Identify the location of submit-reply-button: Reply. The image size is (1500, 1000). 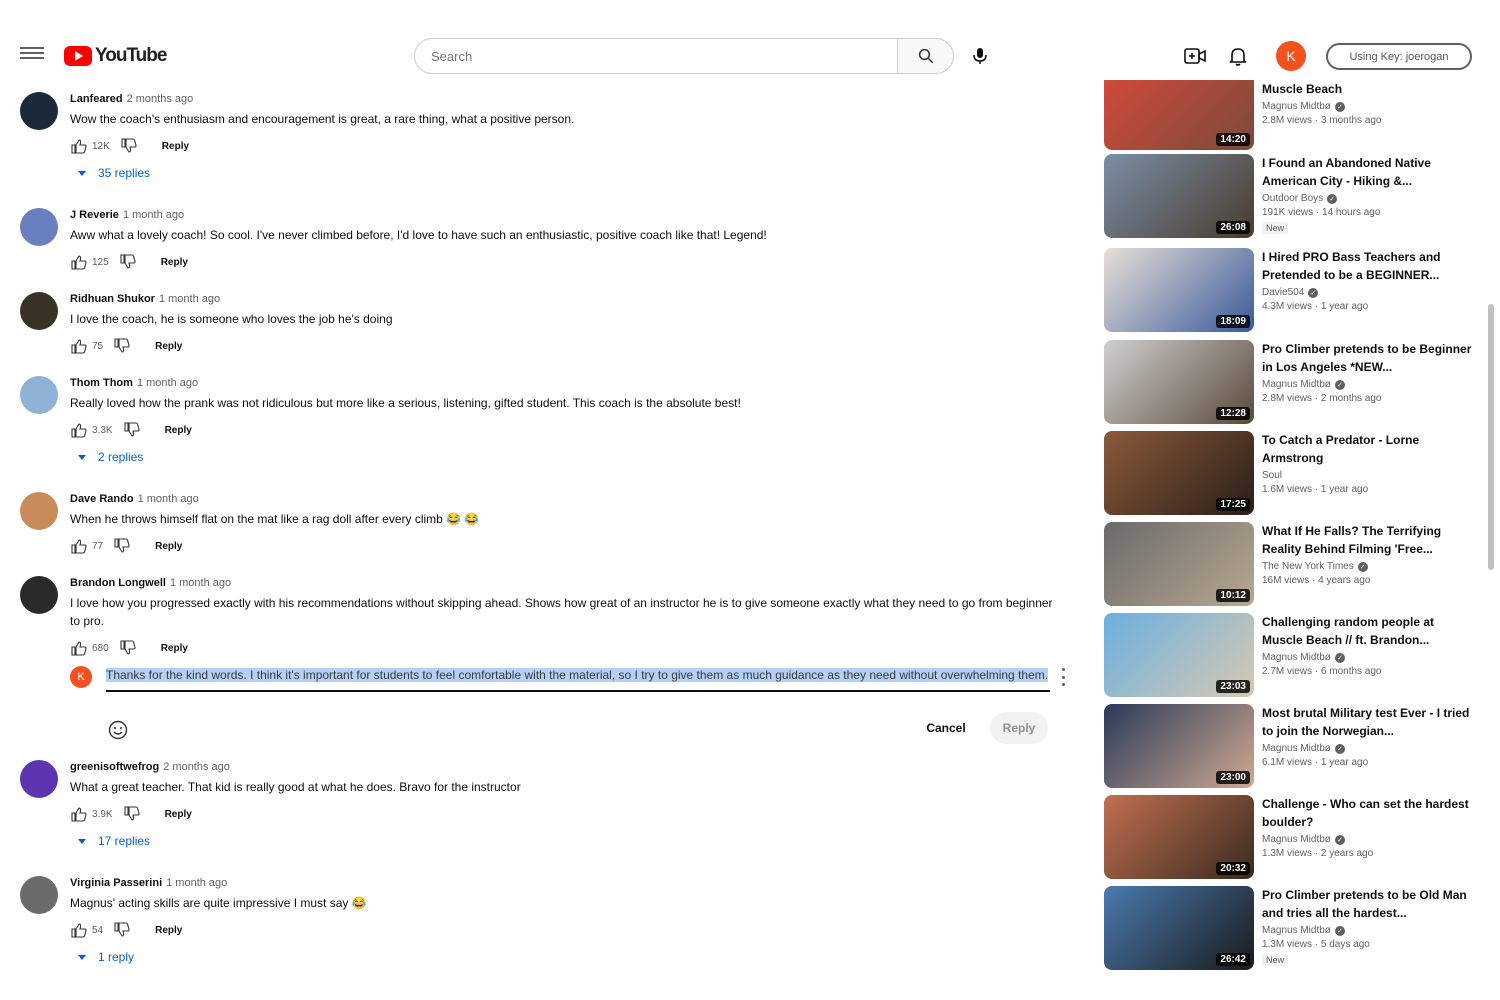
(1019, 728).